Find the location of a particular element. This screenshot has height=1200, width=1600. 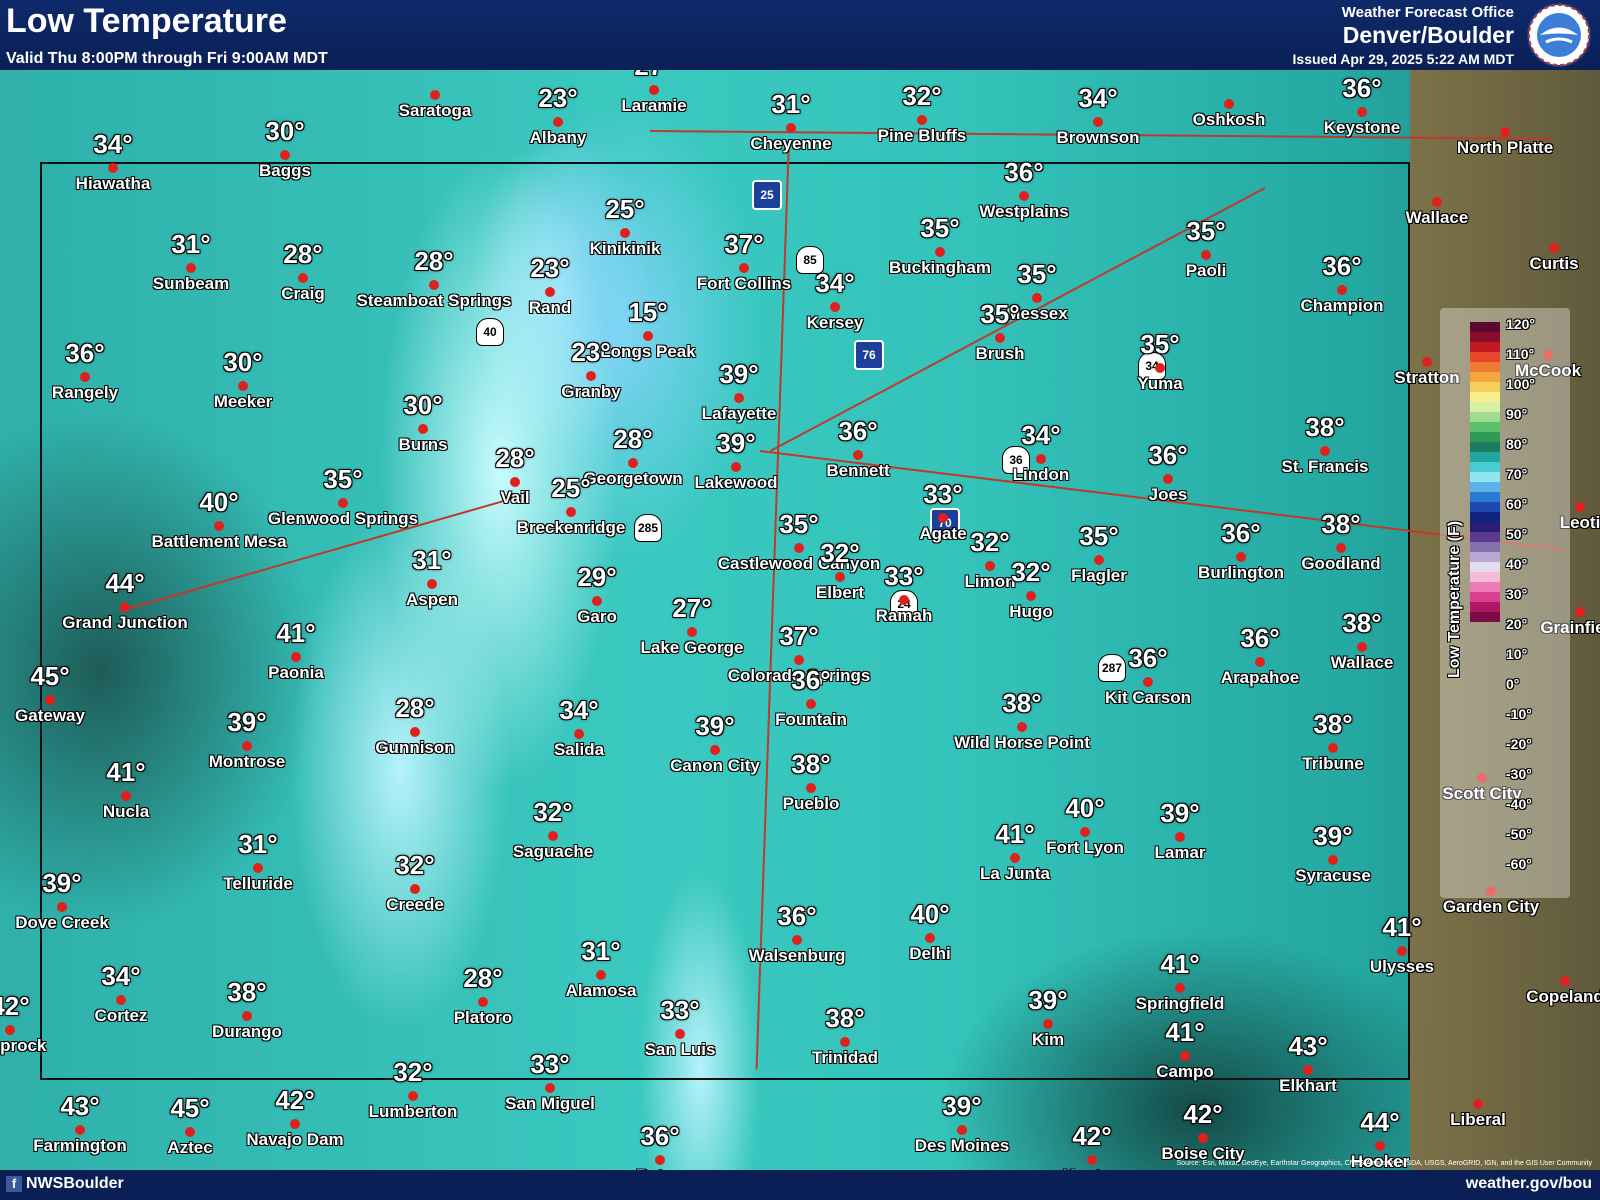

city-name: Burlington is located at coordinates (1241, 572).